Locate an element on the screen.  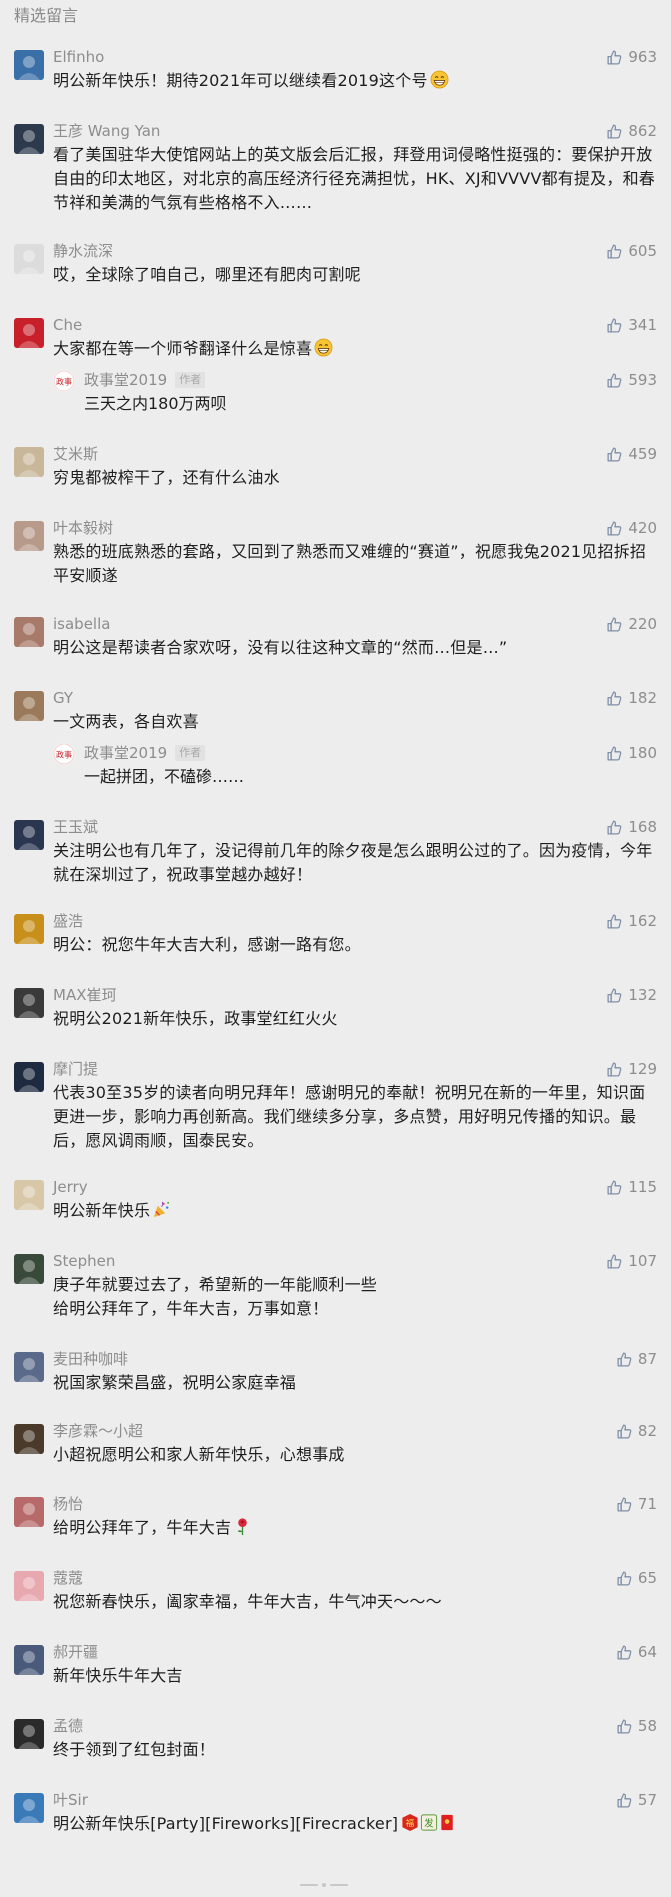
commenter-name: MAX崔珂 is located at coordinates (85, 995).